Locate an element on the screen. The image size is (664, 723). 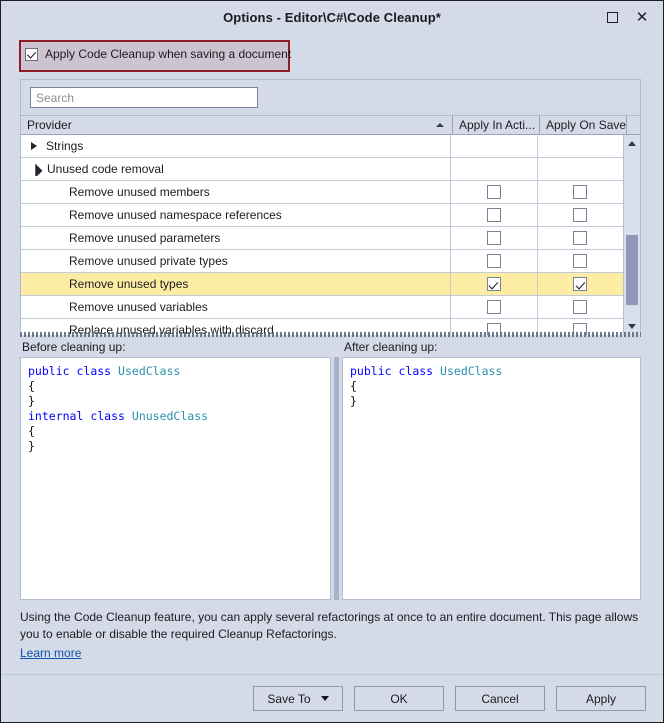
cancel-button: Cancel is located at coordinates (500, 698).